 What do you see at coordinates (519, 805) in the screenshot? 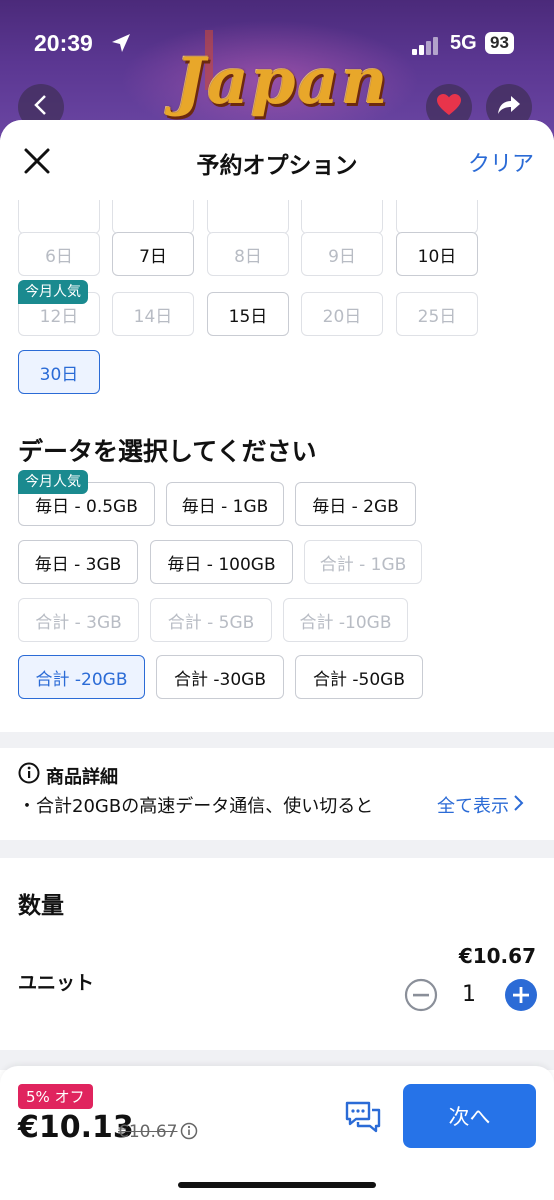
I see `chevron-right-icon` at bounding box center [519, 805].